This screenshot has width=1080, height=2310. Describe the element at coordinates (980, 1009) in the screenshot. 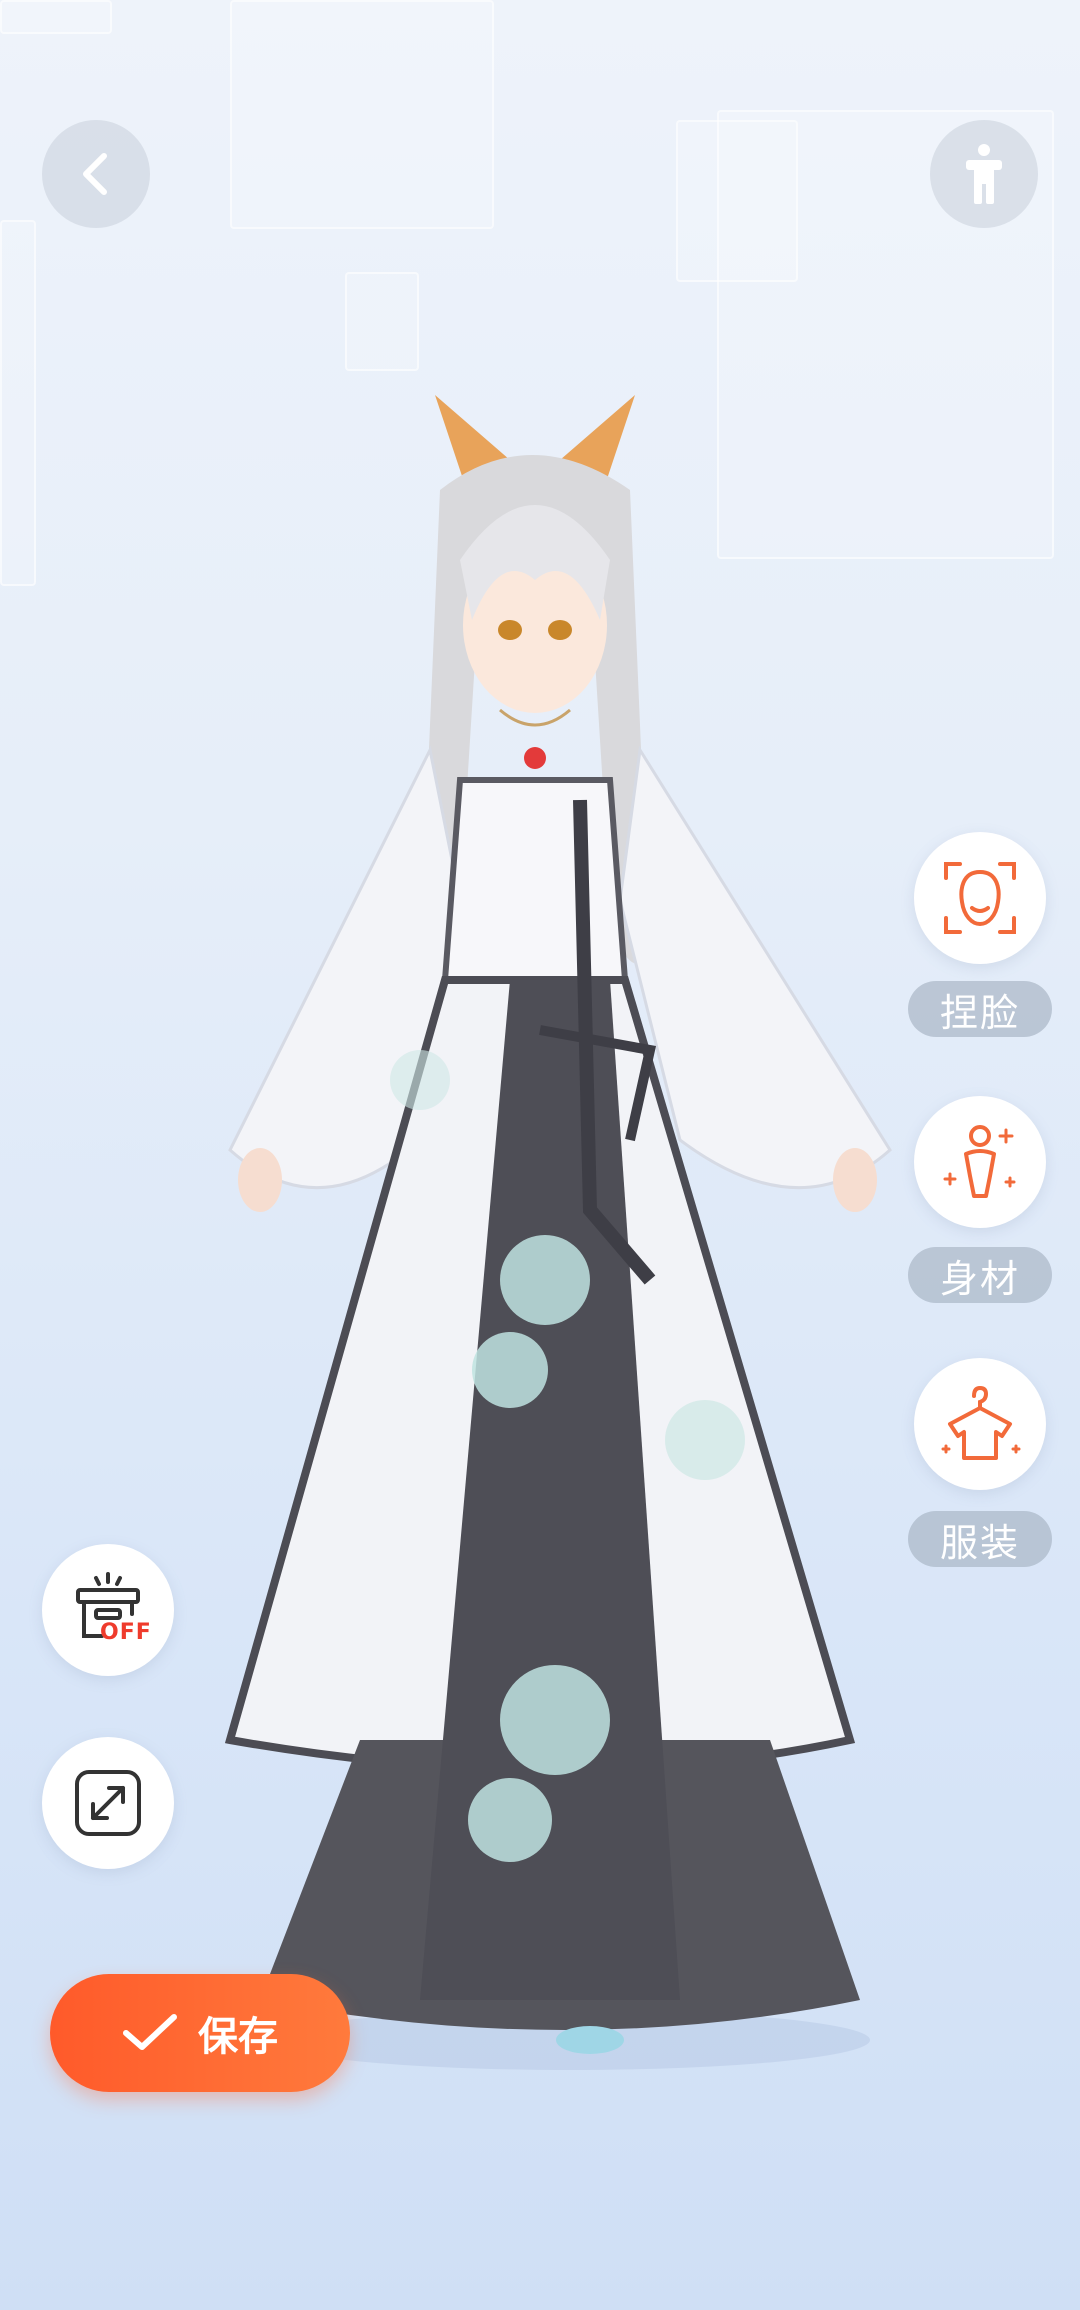

I see `face-edit-label: 捏脸` at that location.